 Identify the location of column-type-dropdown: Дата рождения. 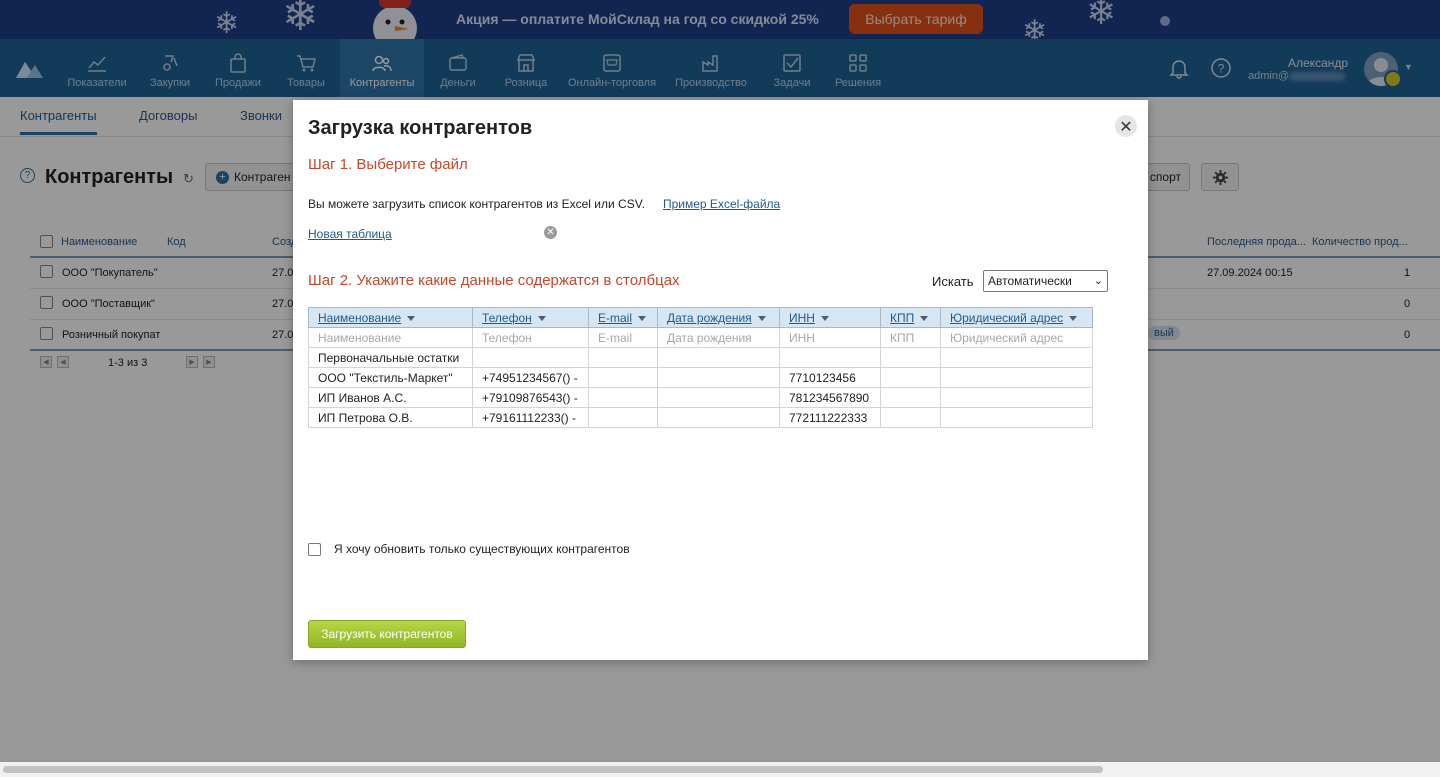
(718, 317).